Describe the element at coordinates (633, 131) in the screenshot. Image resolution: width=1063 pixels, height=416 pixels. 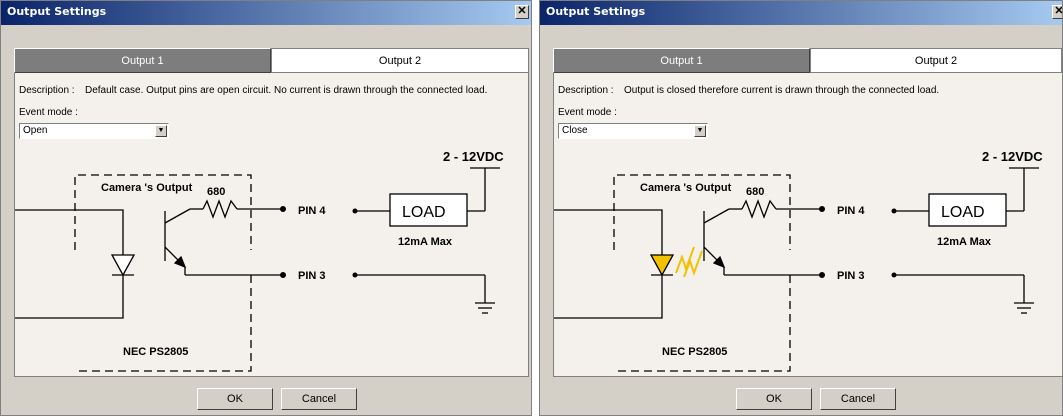
I see `event-mode-select: Close ▼` at that location.